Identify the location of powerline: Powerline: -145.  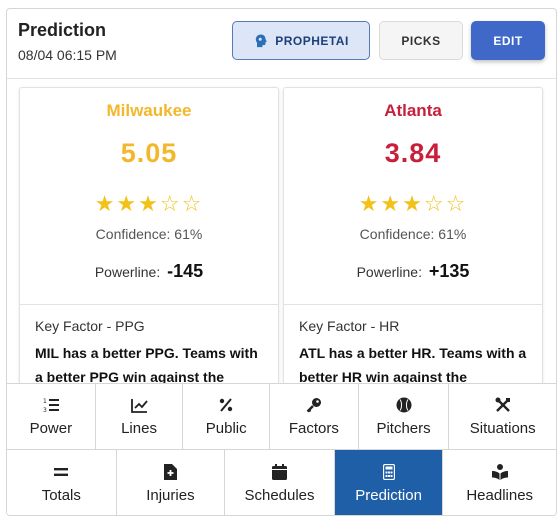
(149, 271).